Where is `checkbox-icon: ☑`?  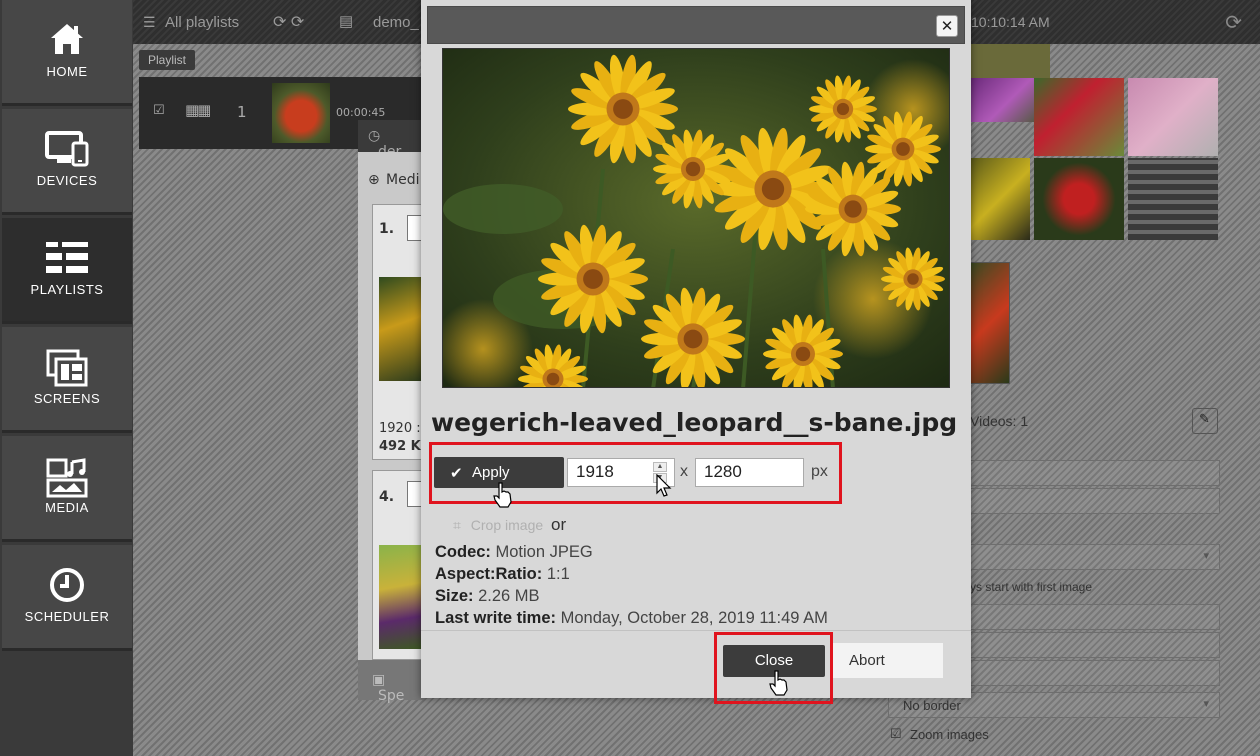
checkbox-icon: ☑ is located at coordinates (159, 110).